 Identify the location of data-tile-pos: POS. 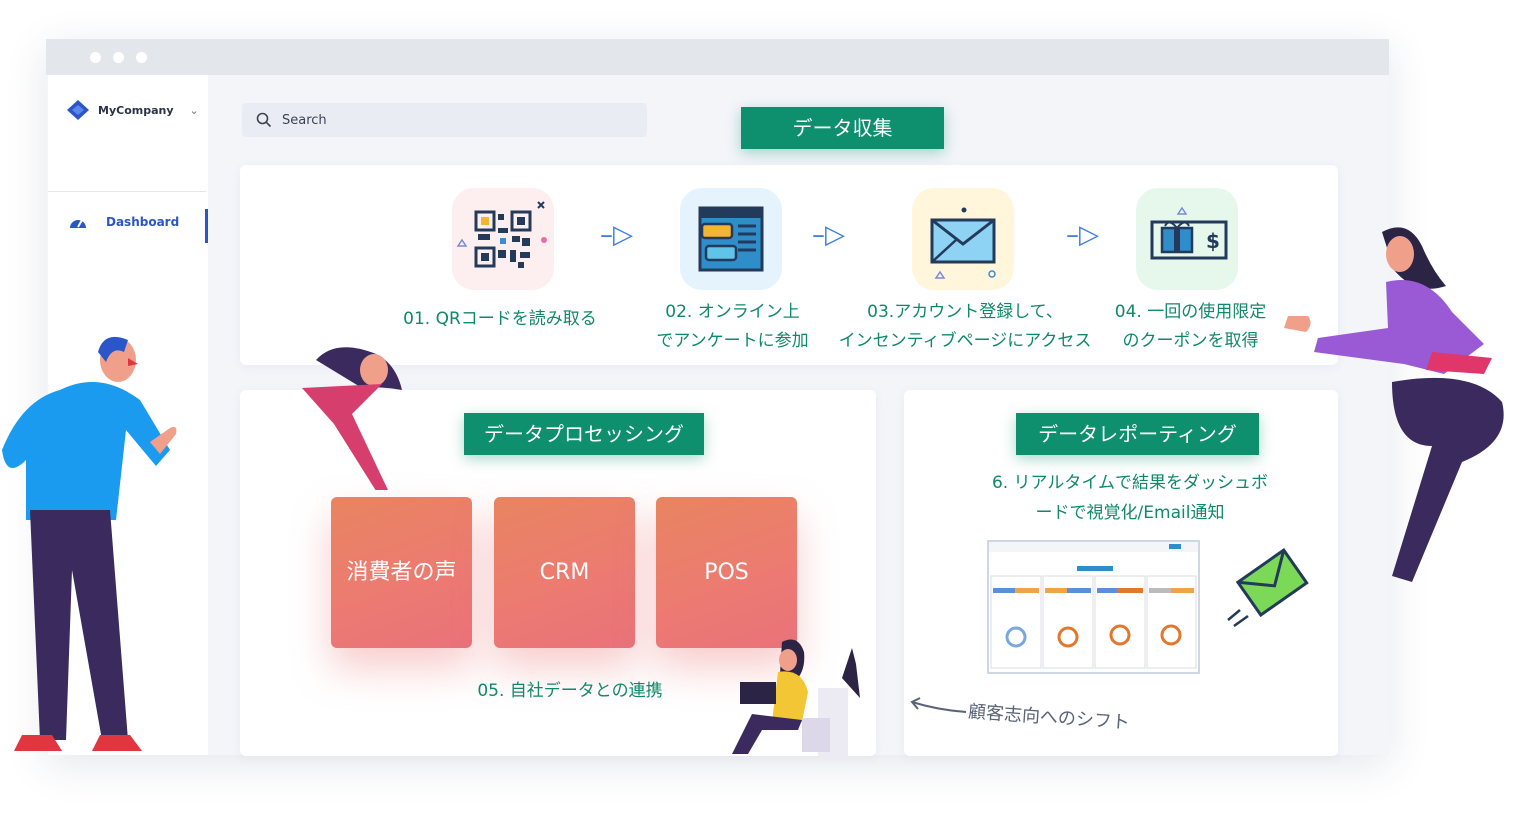
(726, 572).